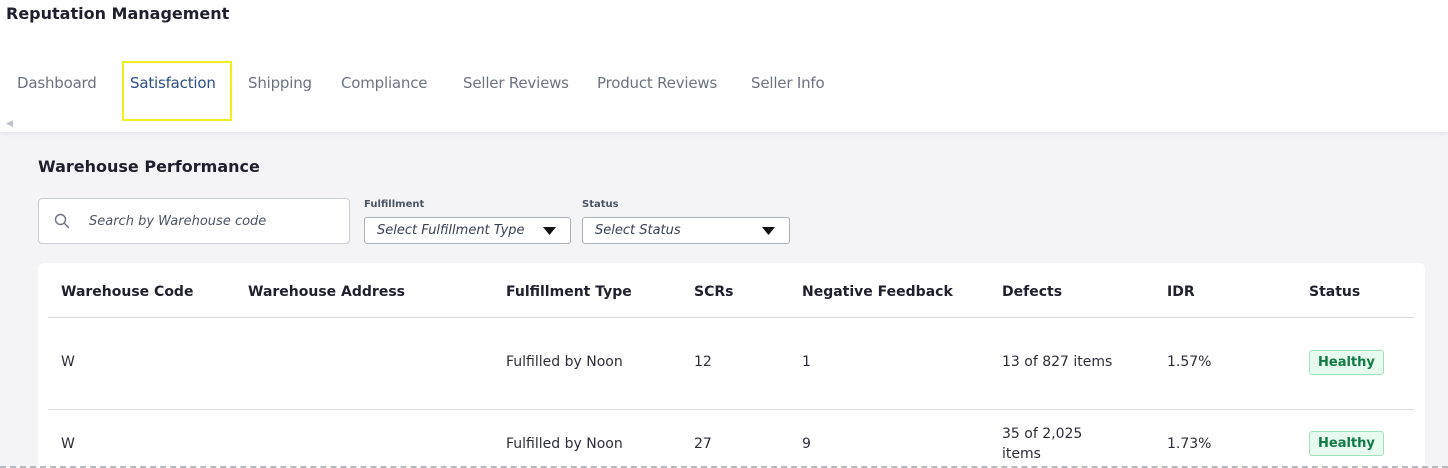 This screenshot has height=468, width=1448. Describe the element at coordinates (600, 204) in the screenshot. I see `status-filter-label: Status` at that location.